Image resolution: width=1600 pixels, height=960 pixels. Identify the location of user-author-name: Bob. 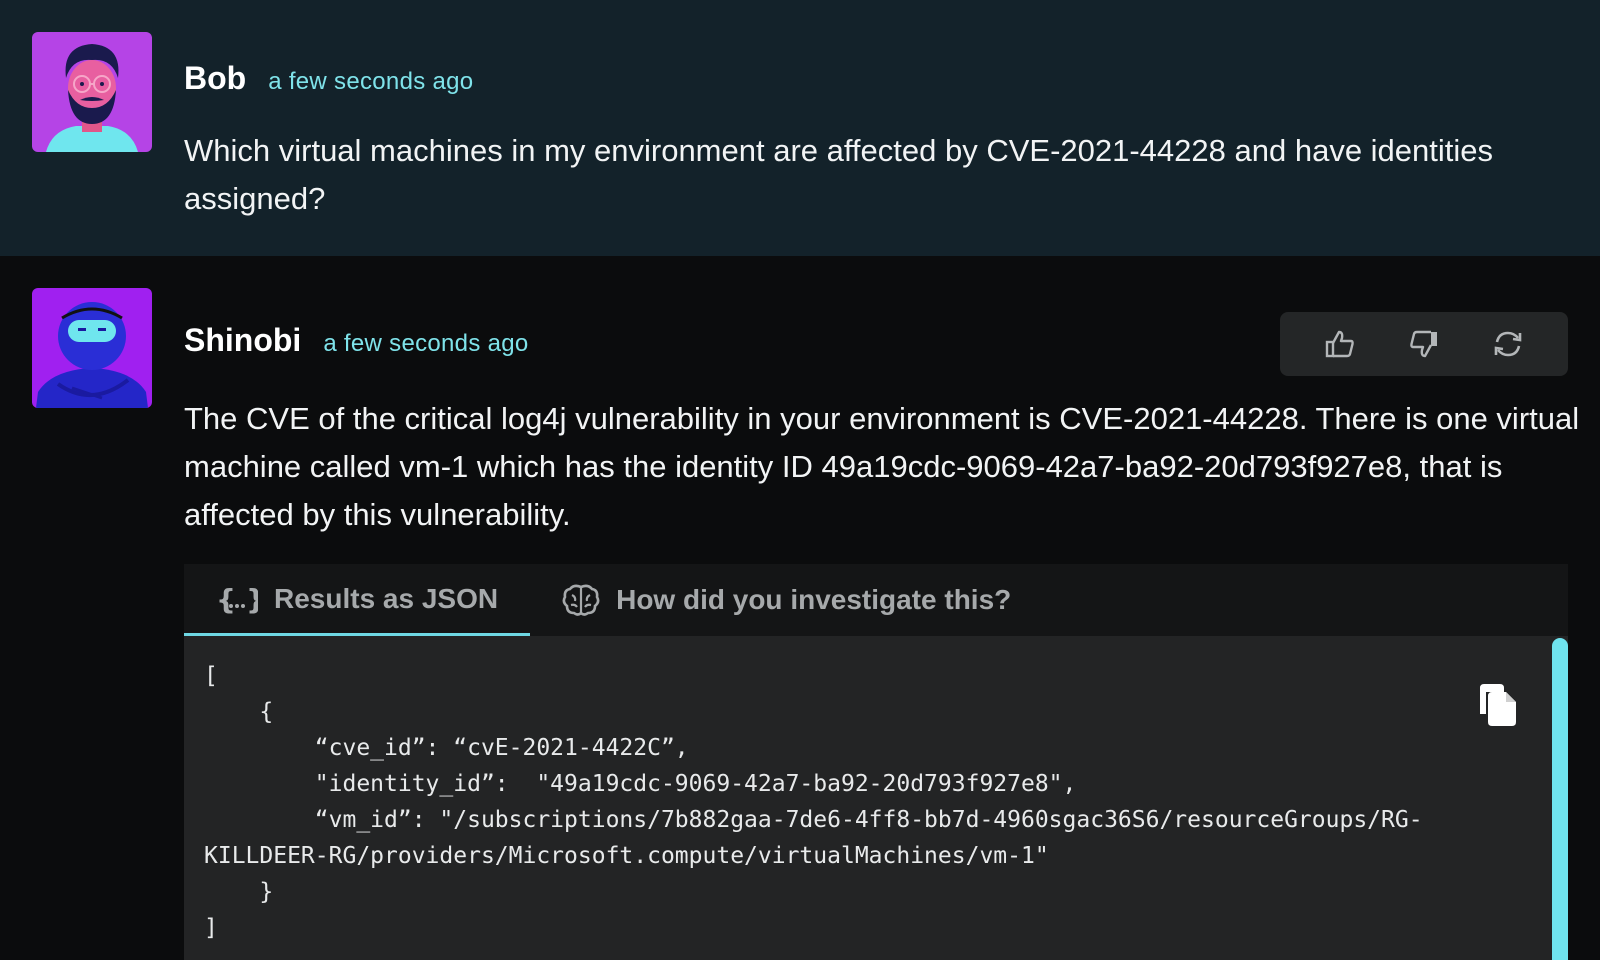
(215, 78).